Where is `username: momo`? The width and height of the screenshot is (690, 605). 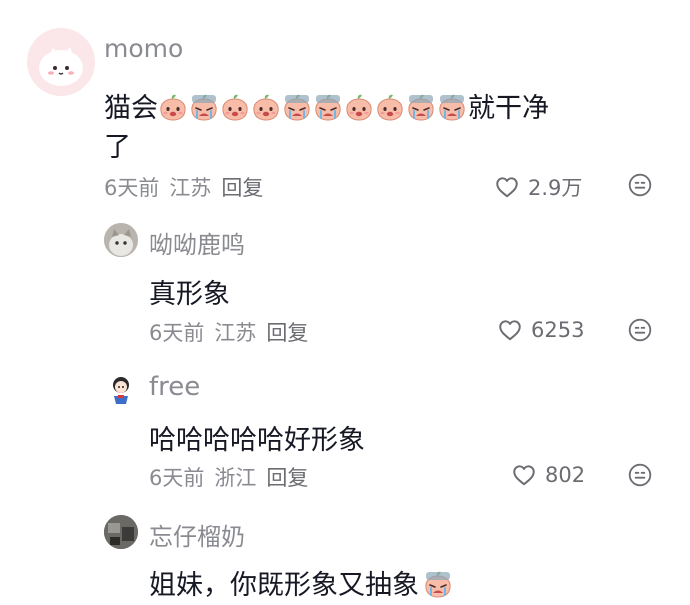
username: momo is located at coordinates (143, 48).